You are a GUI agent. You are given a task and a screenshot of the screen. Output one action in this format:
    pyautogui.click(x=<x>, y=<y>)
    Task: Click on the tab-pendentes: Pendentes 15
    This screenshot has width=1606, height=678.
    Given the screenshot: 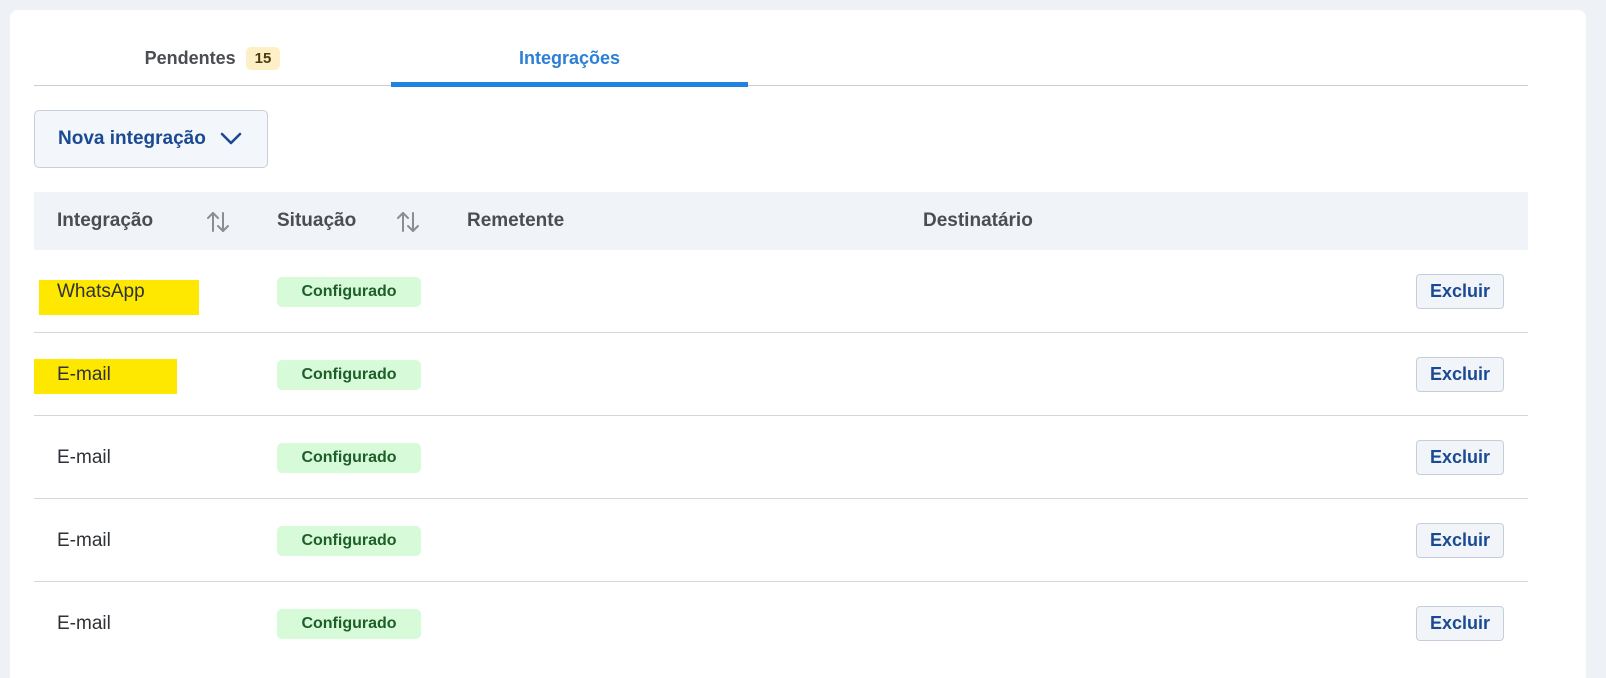 What is the action you would take?
    pyautogui.click(x=212, y=58)
    